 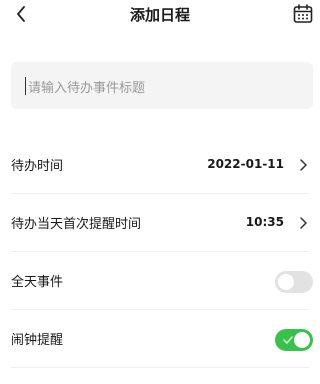 What do you see at coordinates (25, 86) in the screenshot?
I see `text-cursor` at bounding box center [25, 86].